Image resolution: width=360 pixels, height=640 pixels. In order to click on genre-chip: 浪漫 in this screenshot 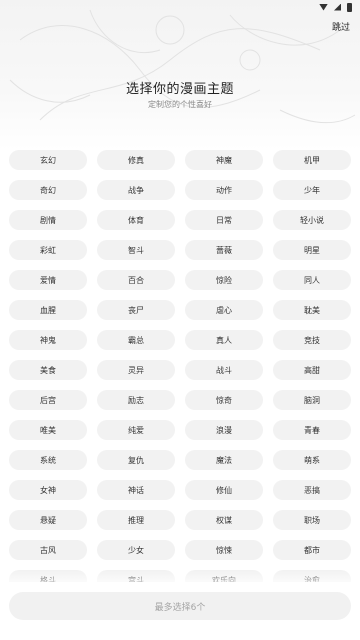, I will do `click(224, 430)`.